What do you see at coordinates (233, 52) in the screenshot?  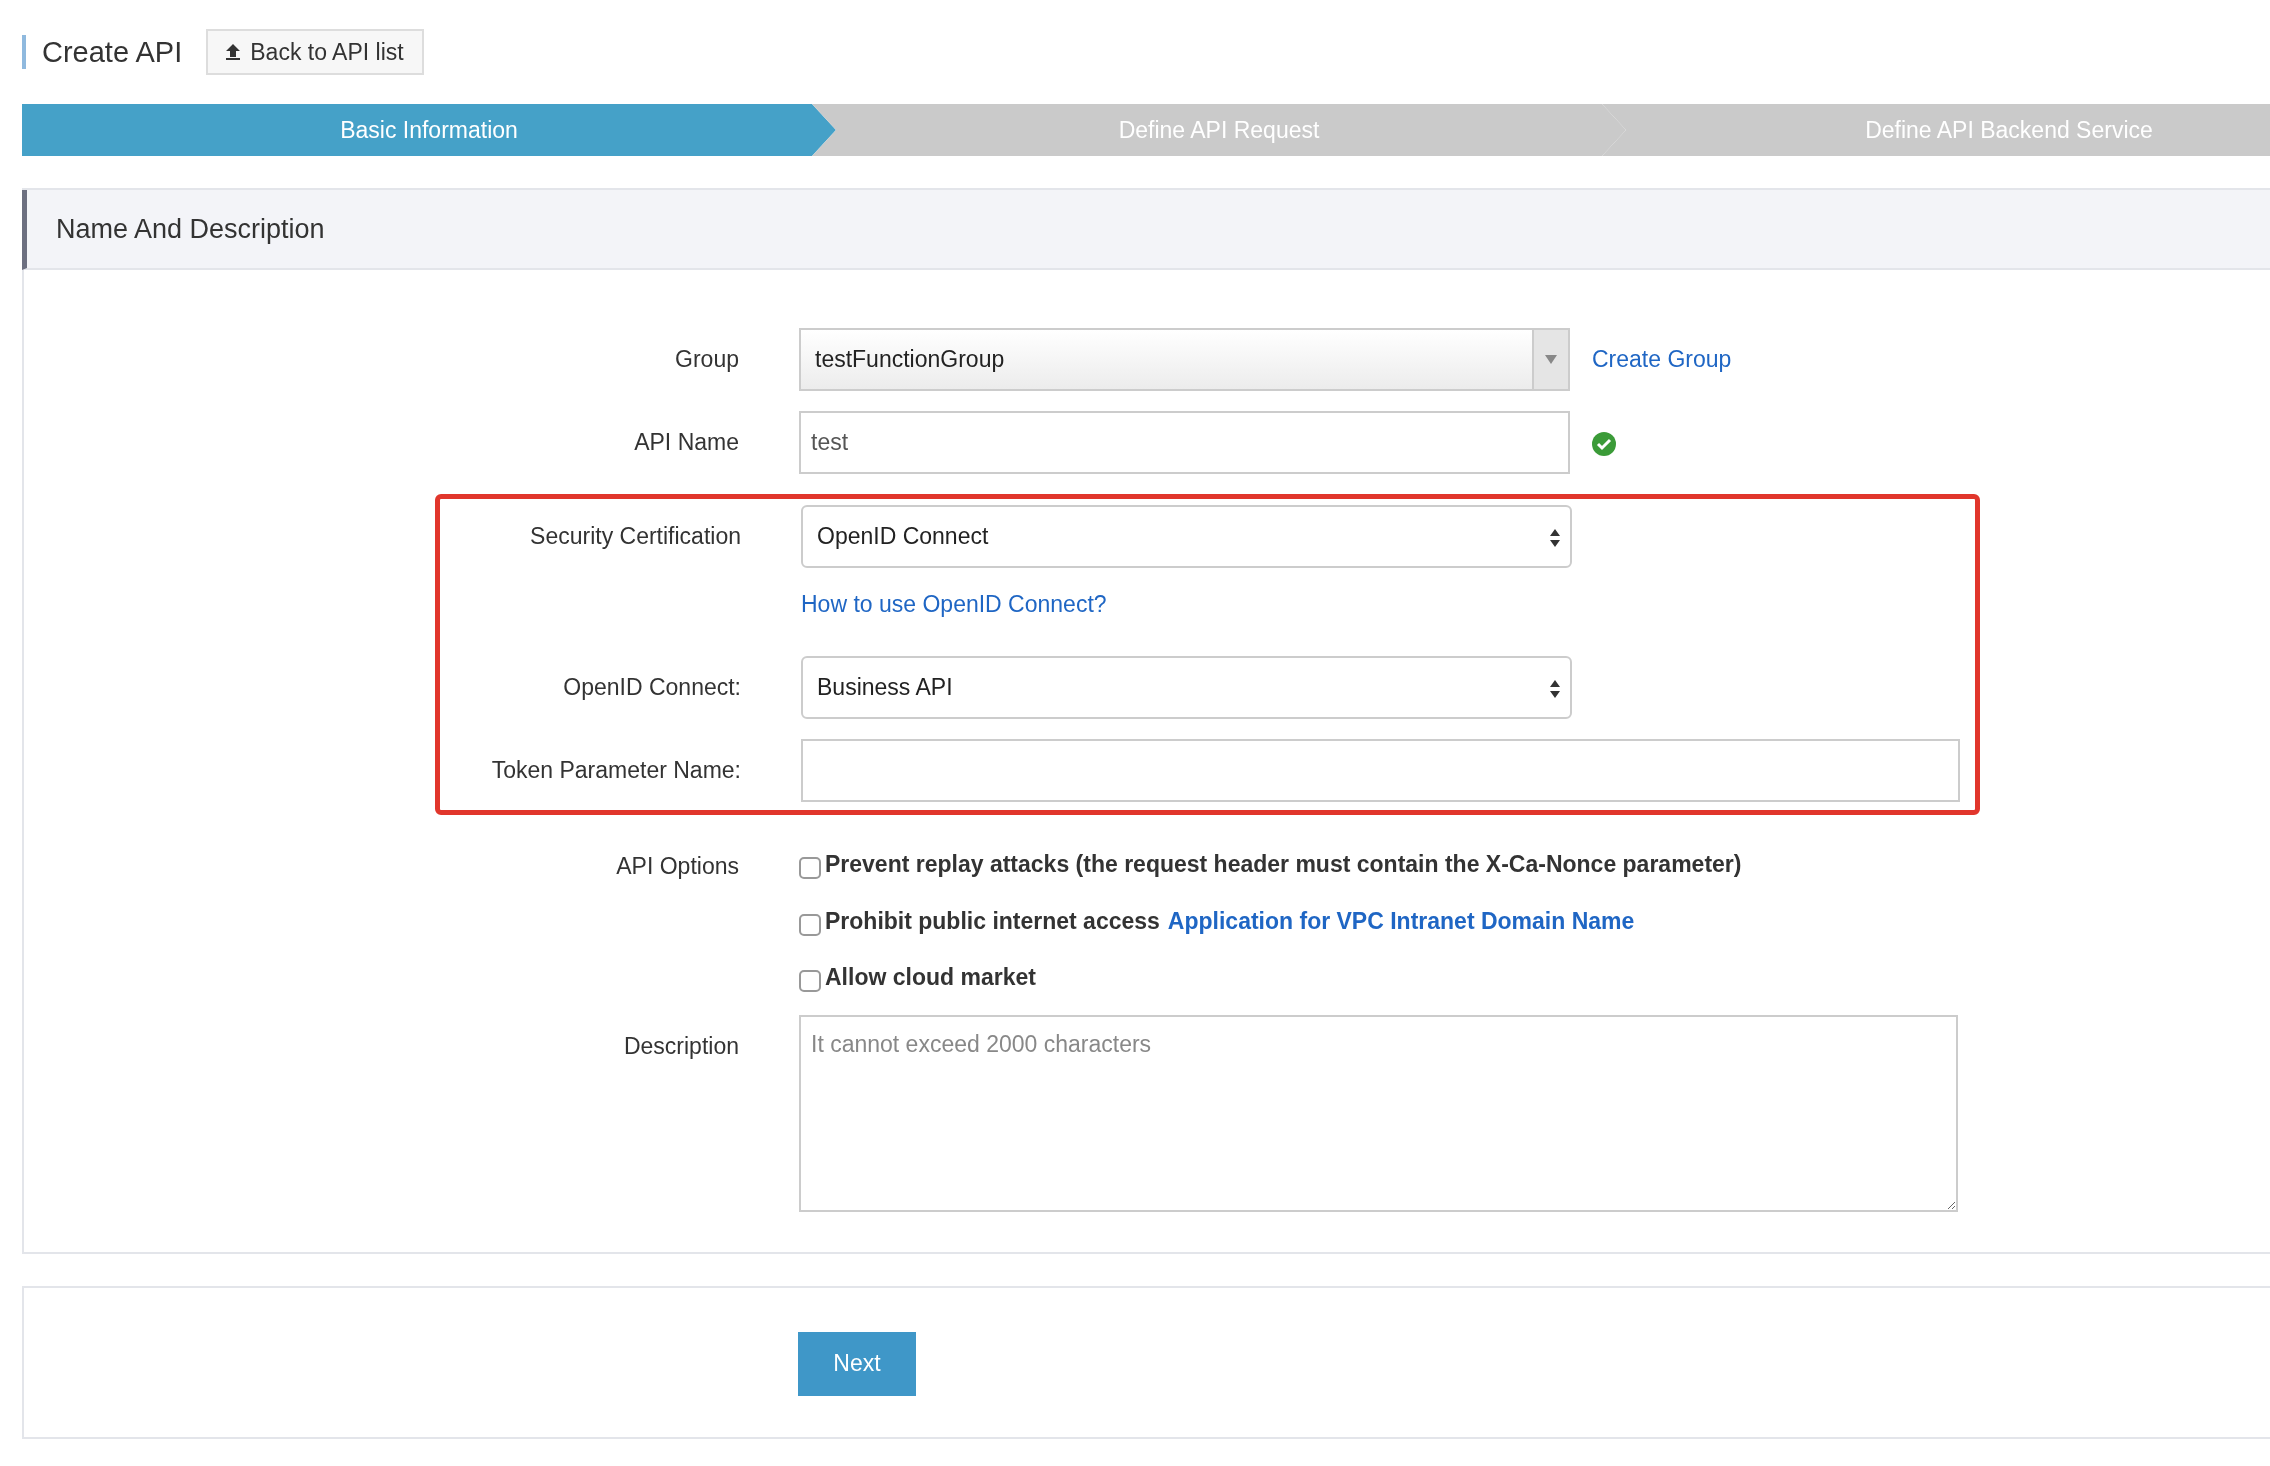 I see `upload-arrow-icon` at bounding box center [233, 52].